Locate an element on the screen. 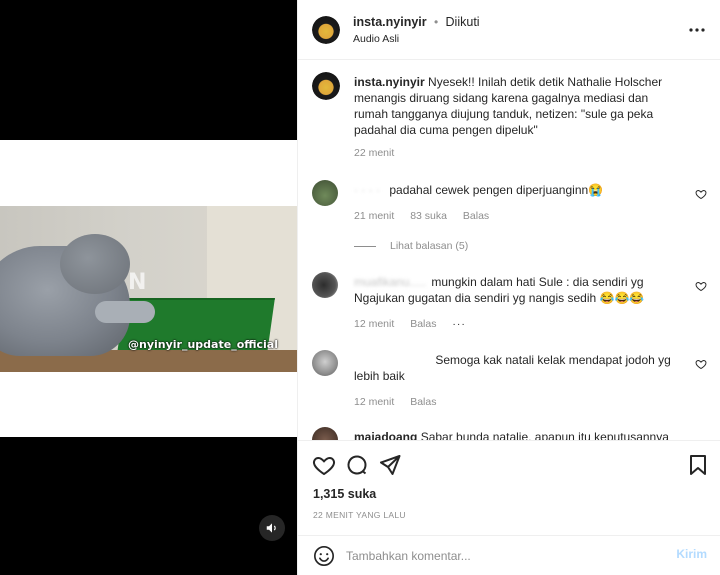  comment-meta: 12 menit Balas ··· is located at coordinates (416, 324).